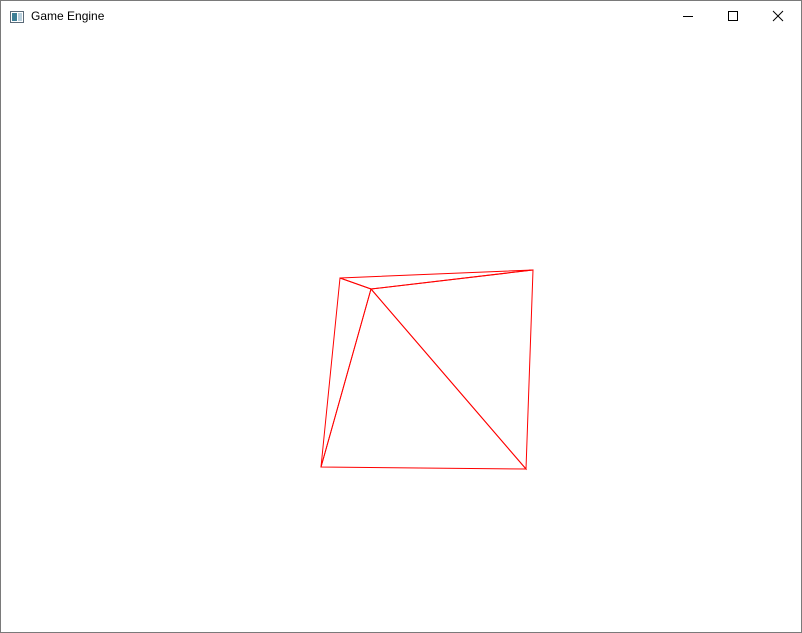  I want to click on close-icon, so click(778, 16).